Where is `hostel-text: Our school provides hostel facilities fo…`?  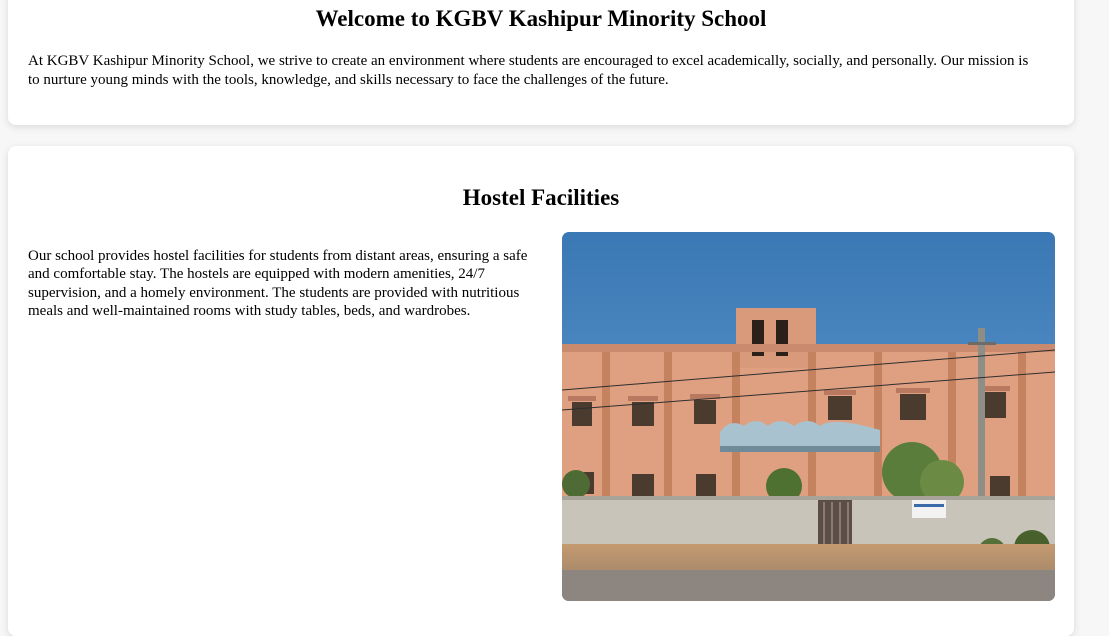
hostel-text: Our school provides hostel facilities fo… is located at coordinates (278, 283).